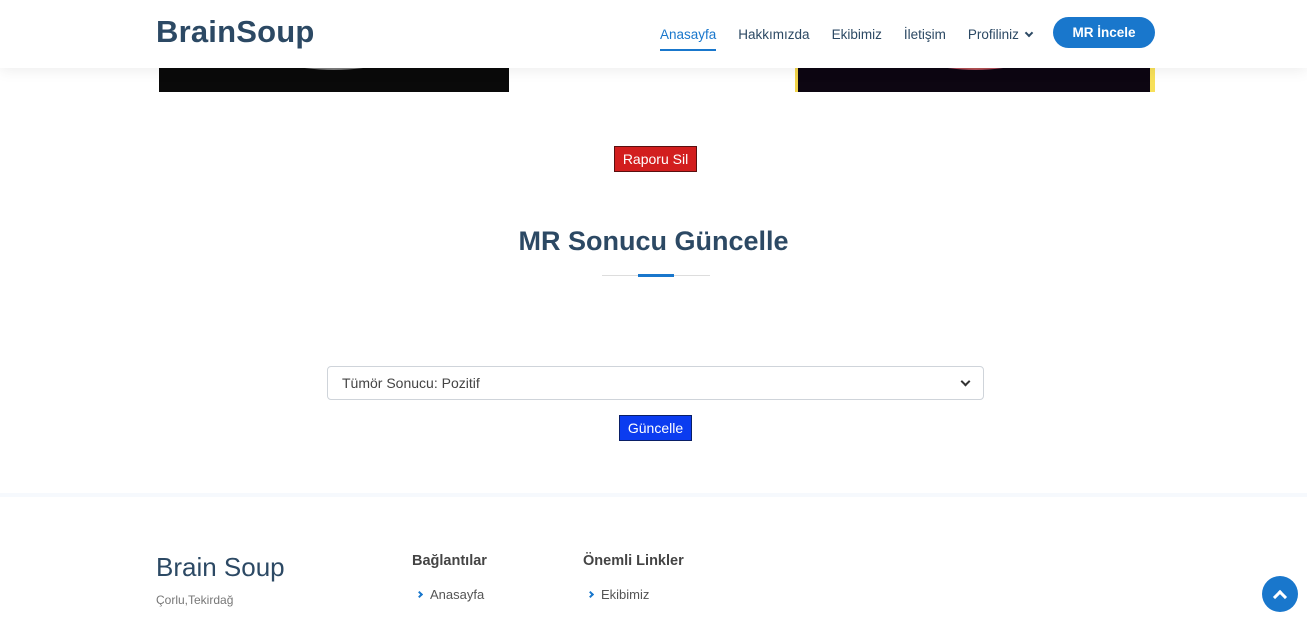 The height and width of the screenshot is (619, 1307). What do you see at coordinates (655, 159) in the screenshot?
I see `delete-report-button: Raporu Sil` at bounding box center [655, 159].